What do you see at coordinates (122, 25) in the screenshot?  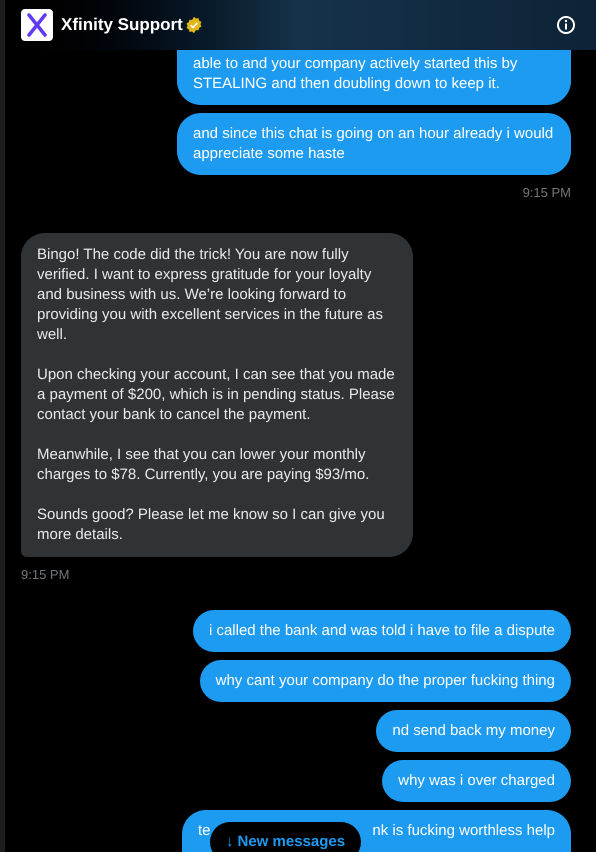 I see `window-title: Xfinity Support` at bounding box center [122, 25].